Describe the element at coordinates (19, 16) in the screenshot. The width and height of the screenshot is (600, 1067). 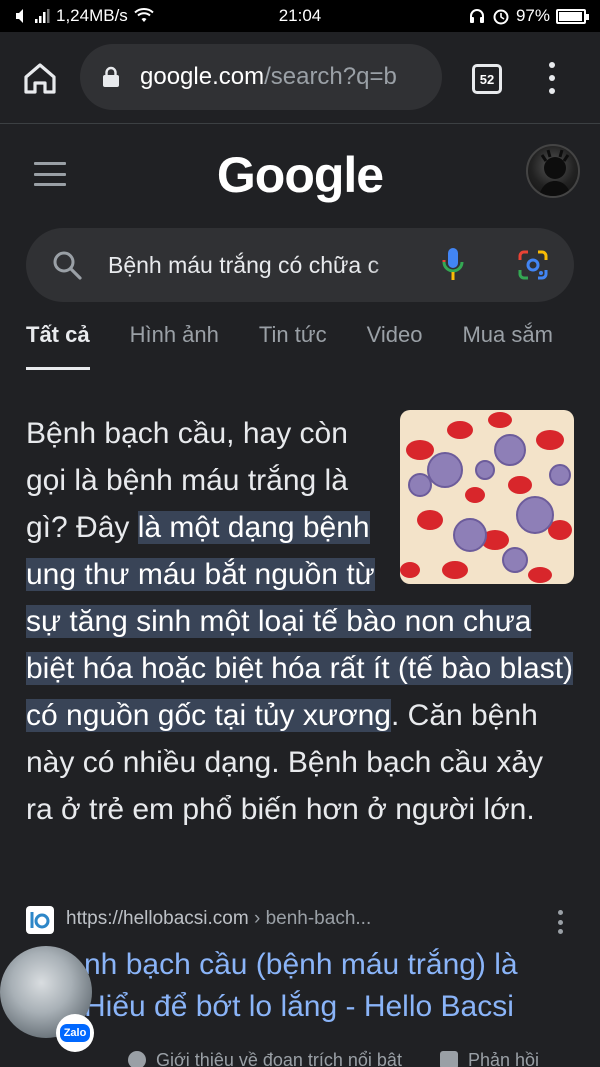
I see `mute-icon` at that location.